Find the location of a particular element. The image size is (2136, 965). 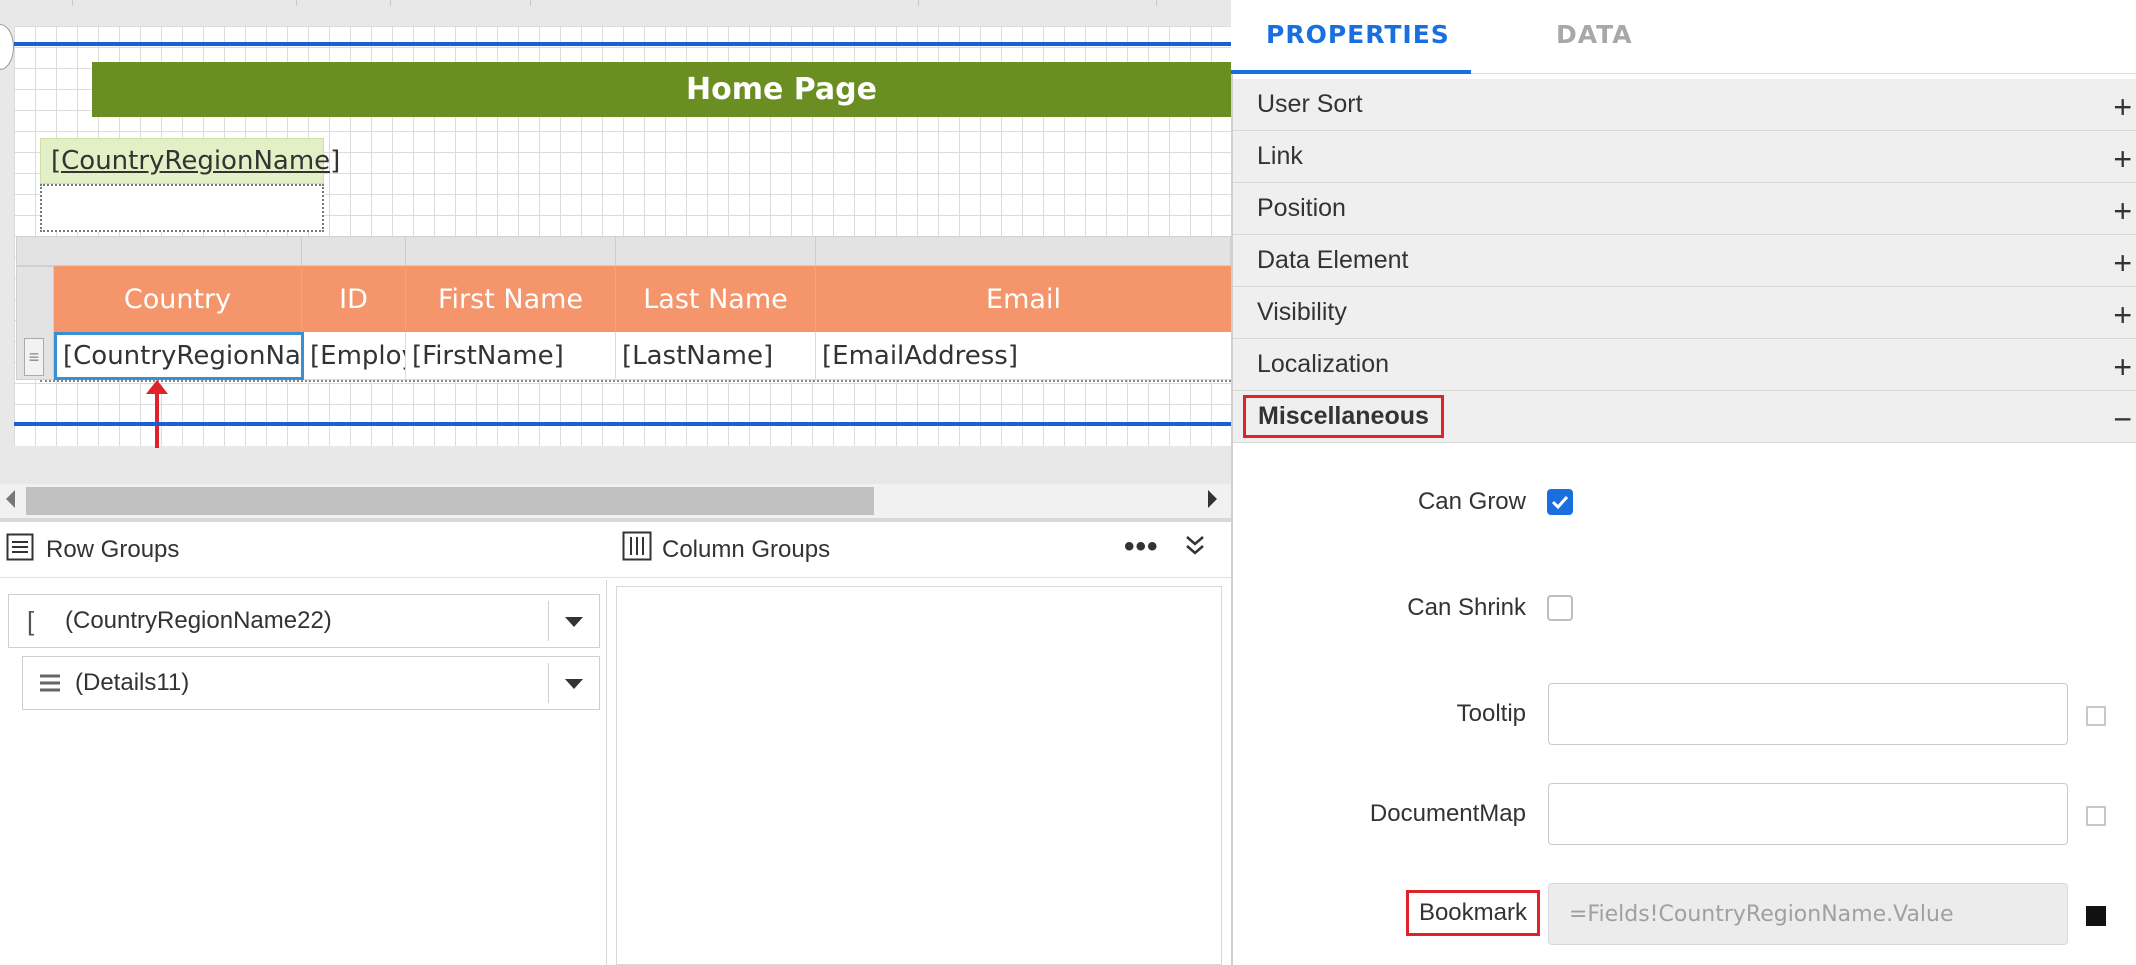

bookmark-expression-icon is located at coordinates (2096, 916).